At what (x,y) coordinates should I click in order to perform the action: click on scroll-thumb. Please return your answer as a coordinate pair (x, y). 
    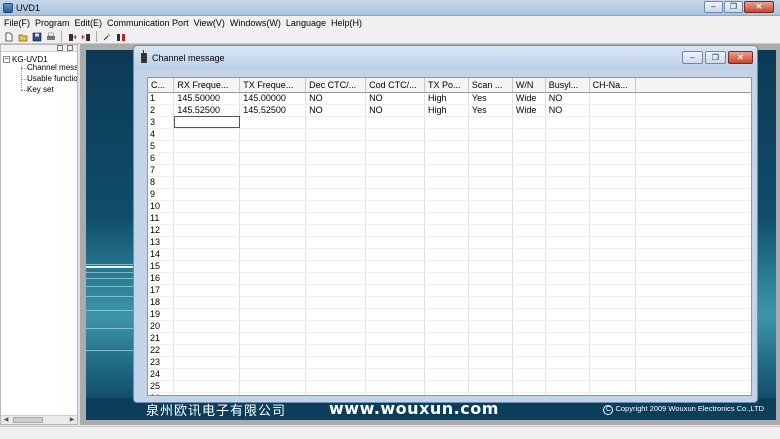
    Looking at the image, I should click on (28, 420).